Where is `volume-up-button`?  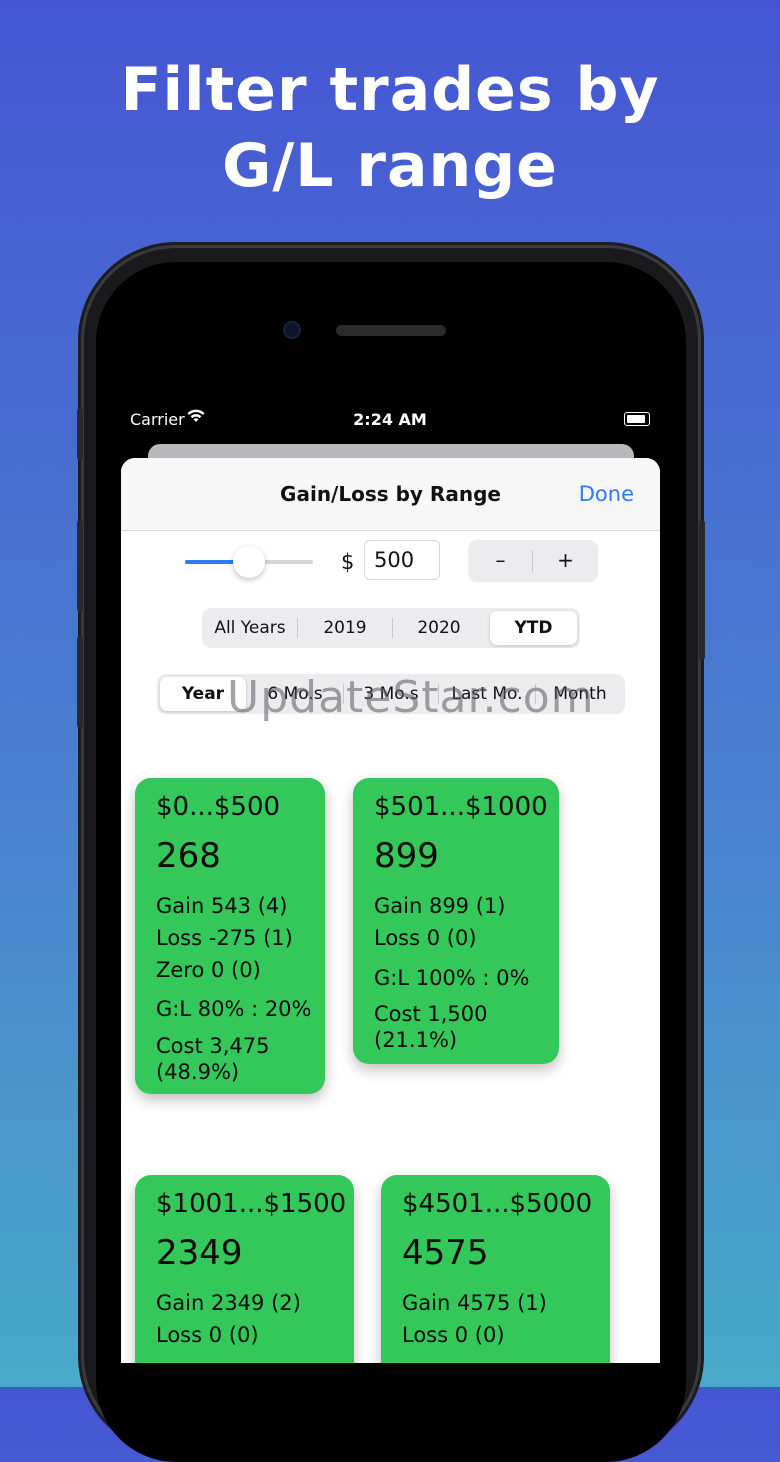 volume-up-button is located at coordinates (80, 566).